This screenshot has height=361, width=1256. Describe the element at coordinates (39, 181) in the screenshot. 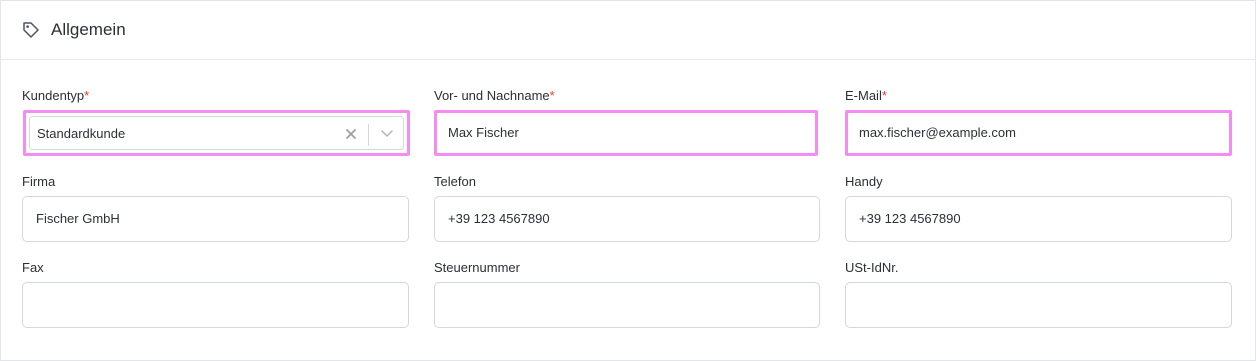

I see `firma-label: Firma` at that location.